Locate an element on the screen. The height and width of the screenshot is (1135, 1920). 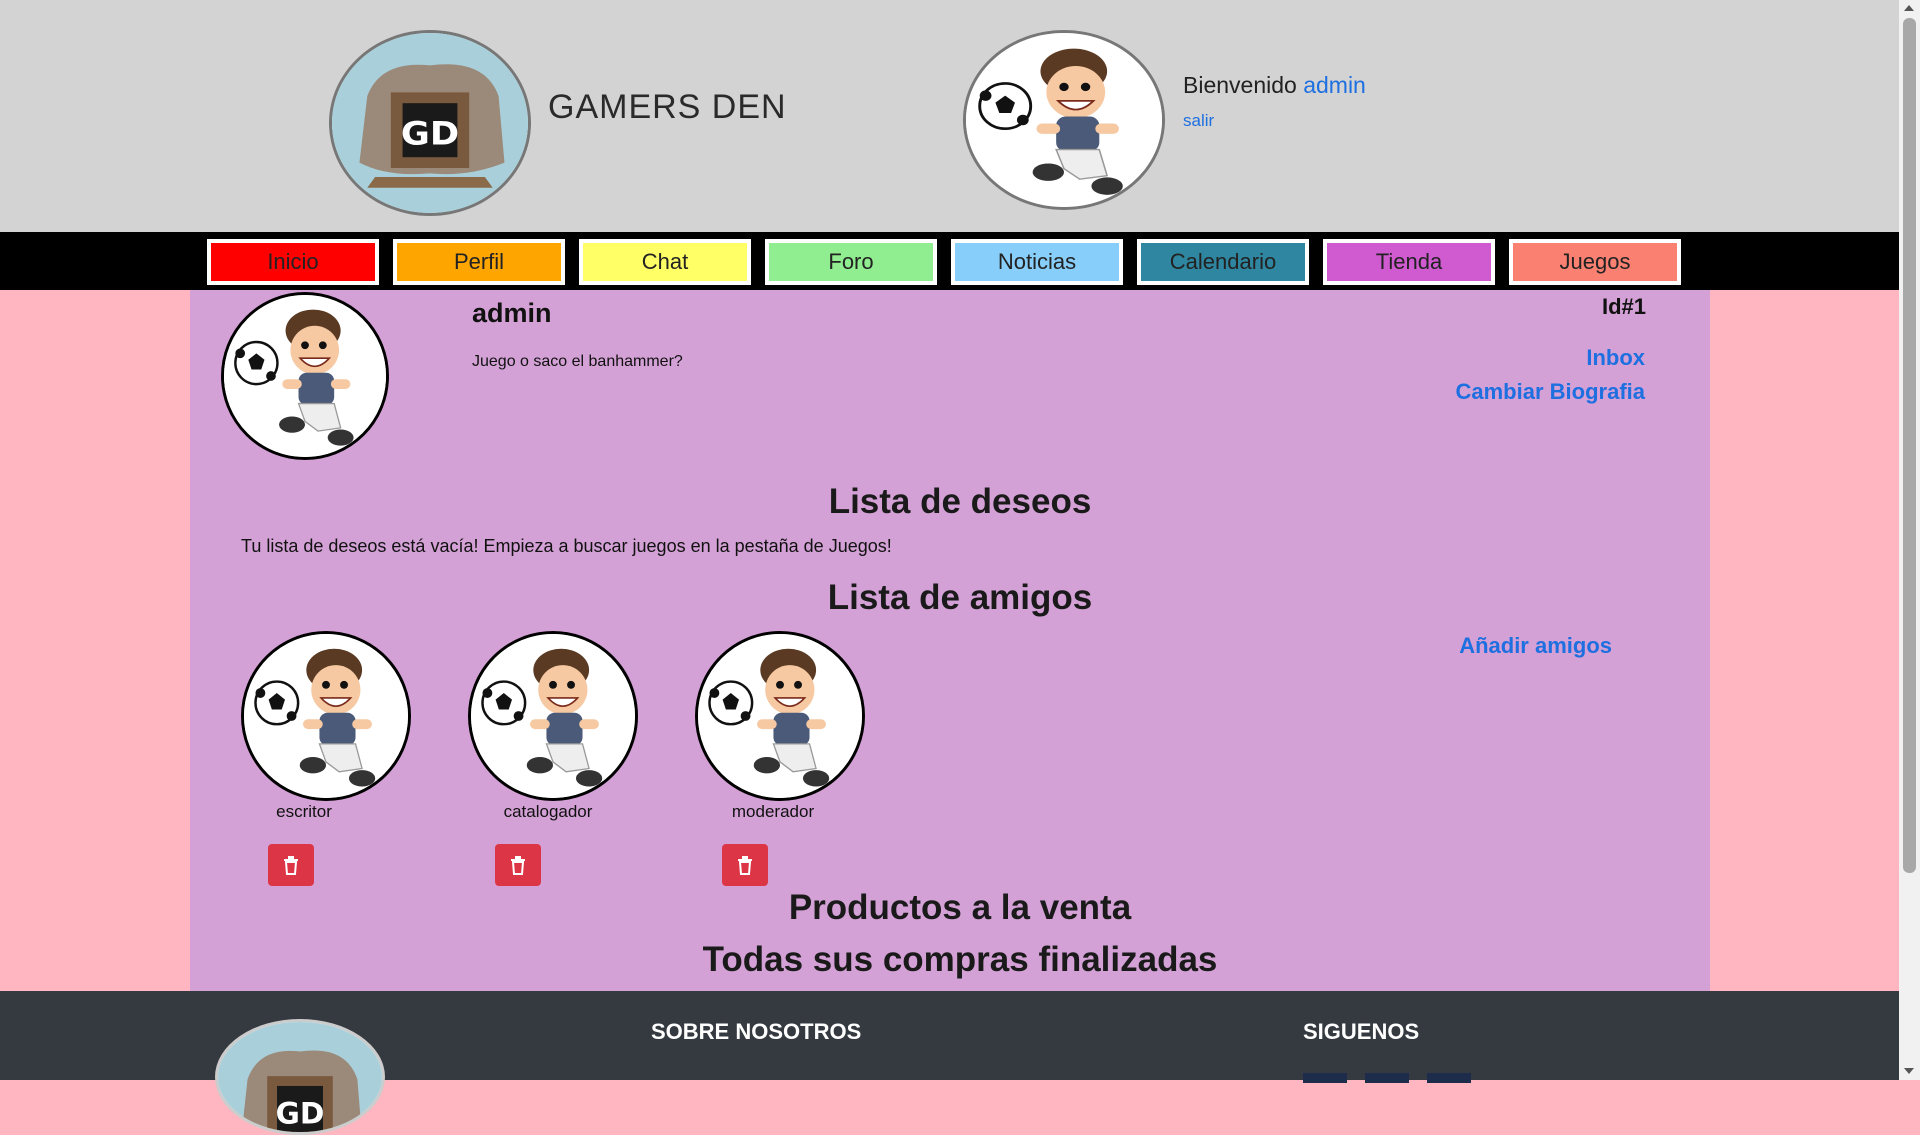
nav-item-foro: Foro is located at coordinates (851, 262).